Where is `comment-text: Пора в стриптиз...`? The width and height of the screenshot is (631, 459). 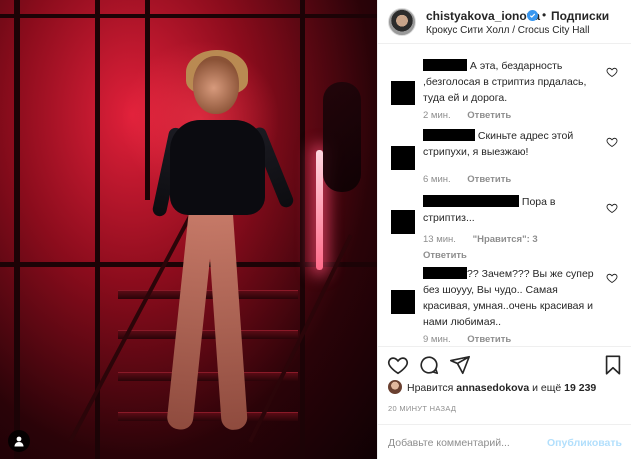
comment-text: Пора в стриптиз... is located at coordinates (512, 210).